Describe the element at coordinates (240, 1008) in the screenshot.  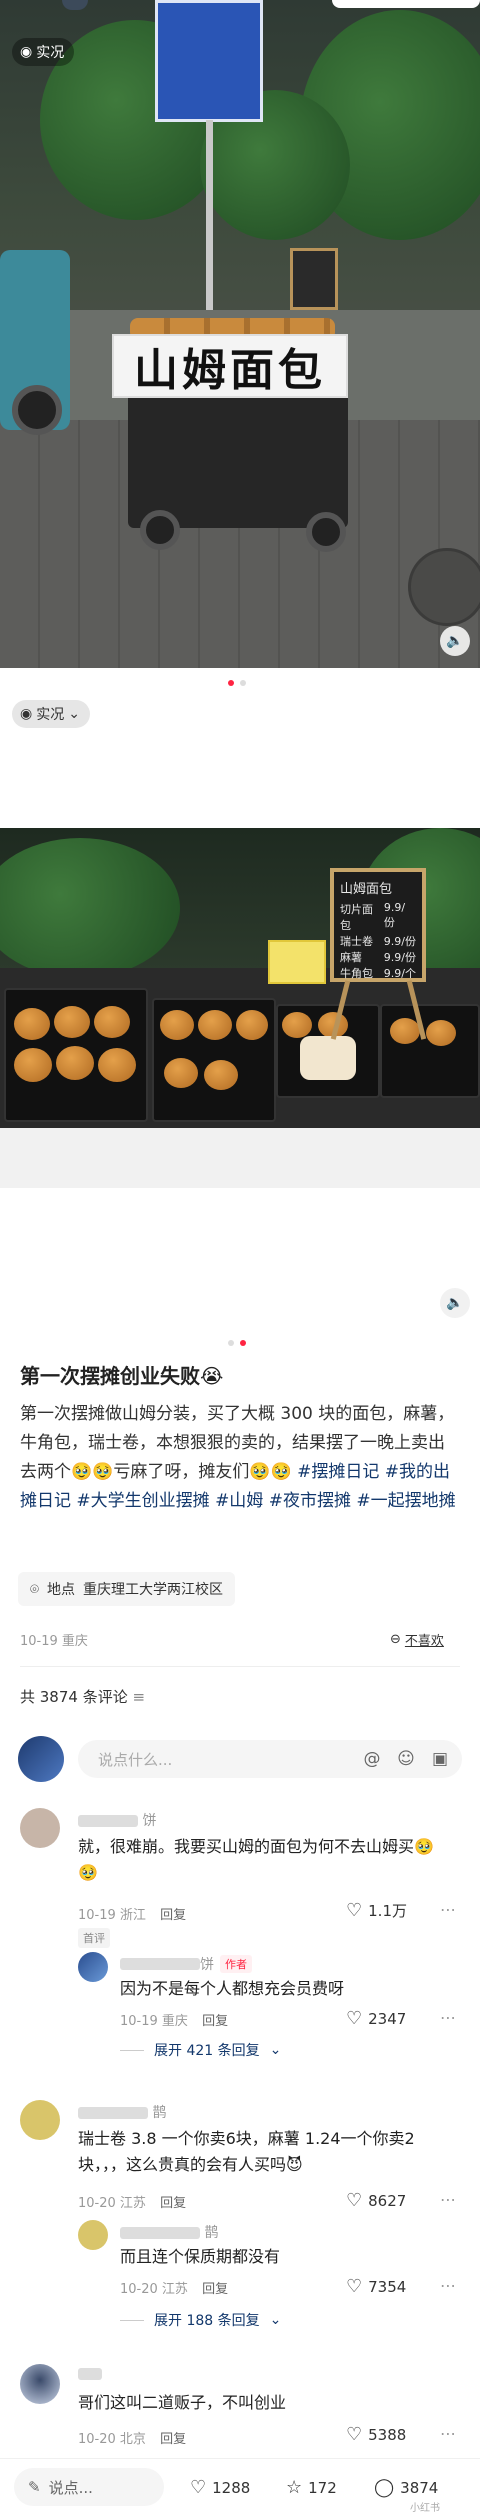
I see `post-image-2: 山姆面包 切片面包 9.9/份 瑞士卷 9.9/份 麻薯 9.9/份 牛角包 9.9/个` at that location.